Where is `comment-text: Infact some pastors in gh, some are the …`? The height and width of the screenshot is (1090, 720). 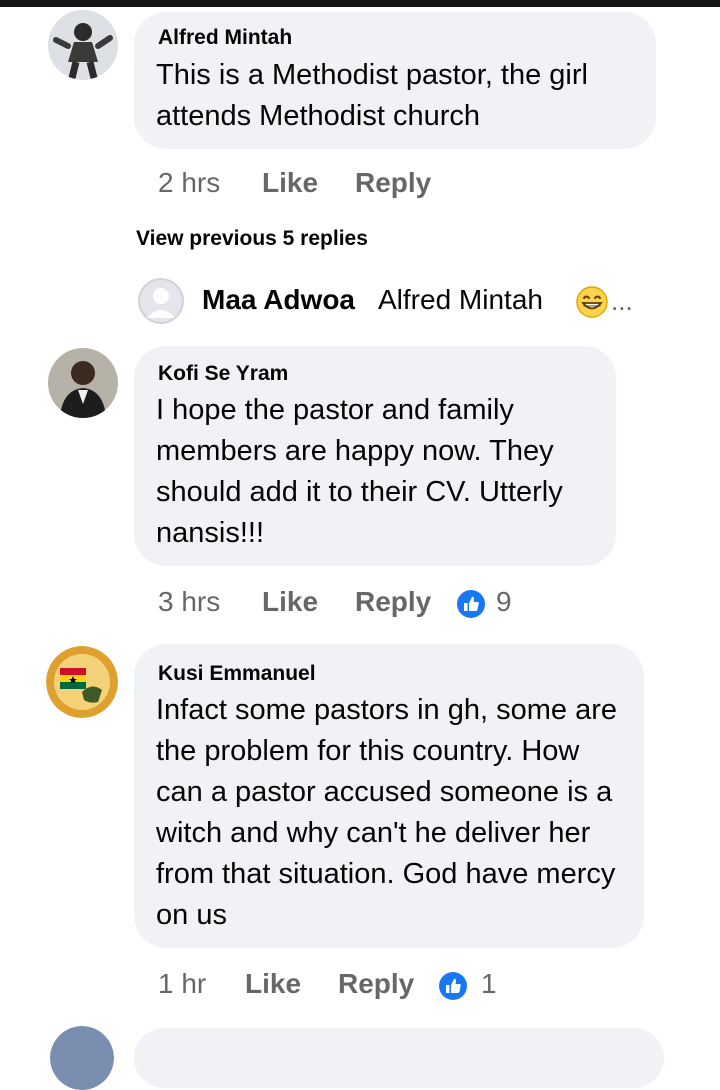
comment-text: Infact some pastors in gh, some are the … is located at coordinates (386, 812).